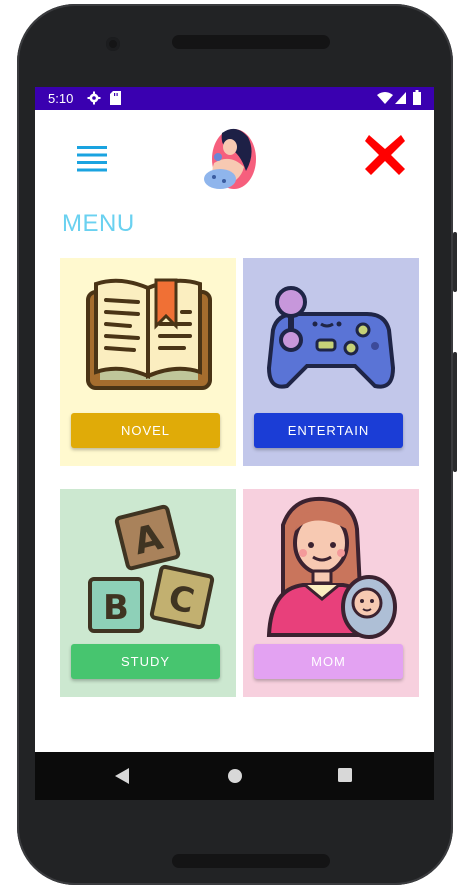 The image size is (466, 889). Describe the element at coordinates (151, 568) in the screenshot. I see `abc-blocks-icon: A B C` at that location.